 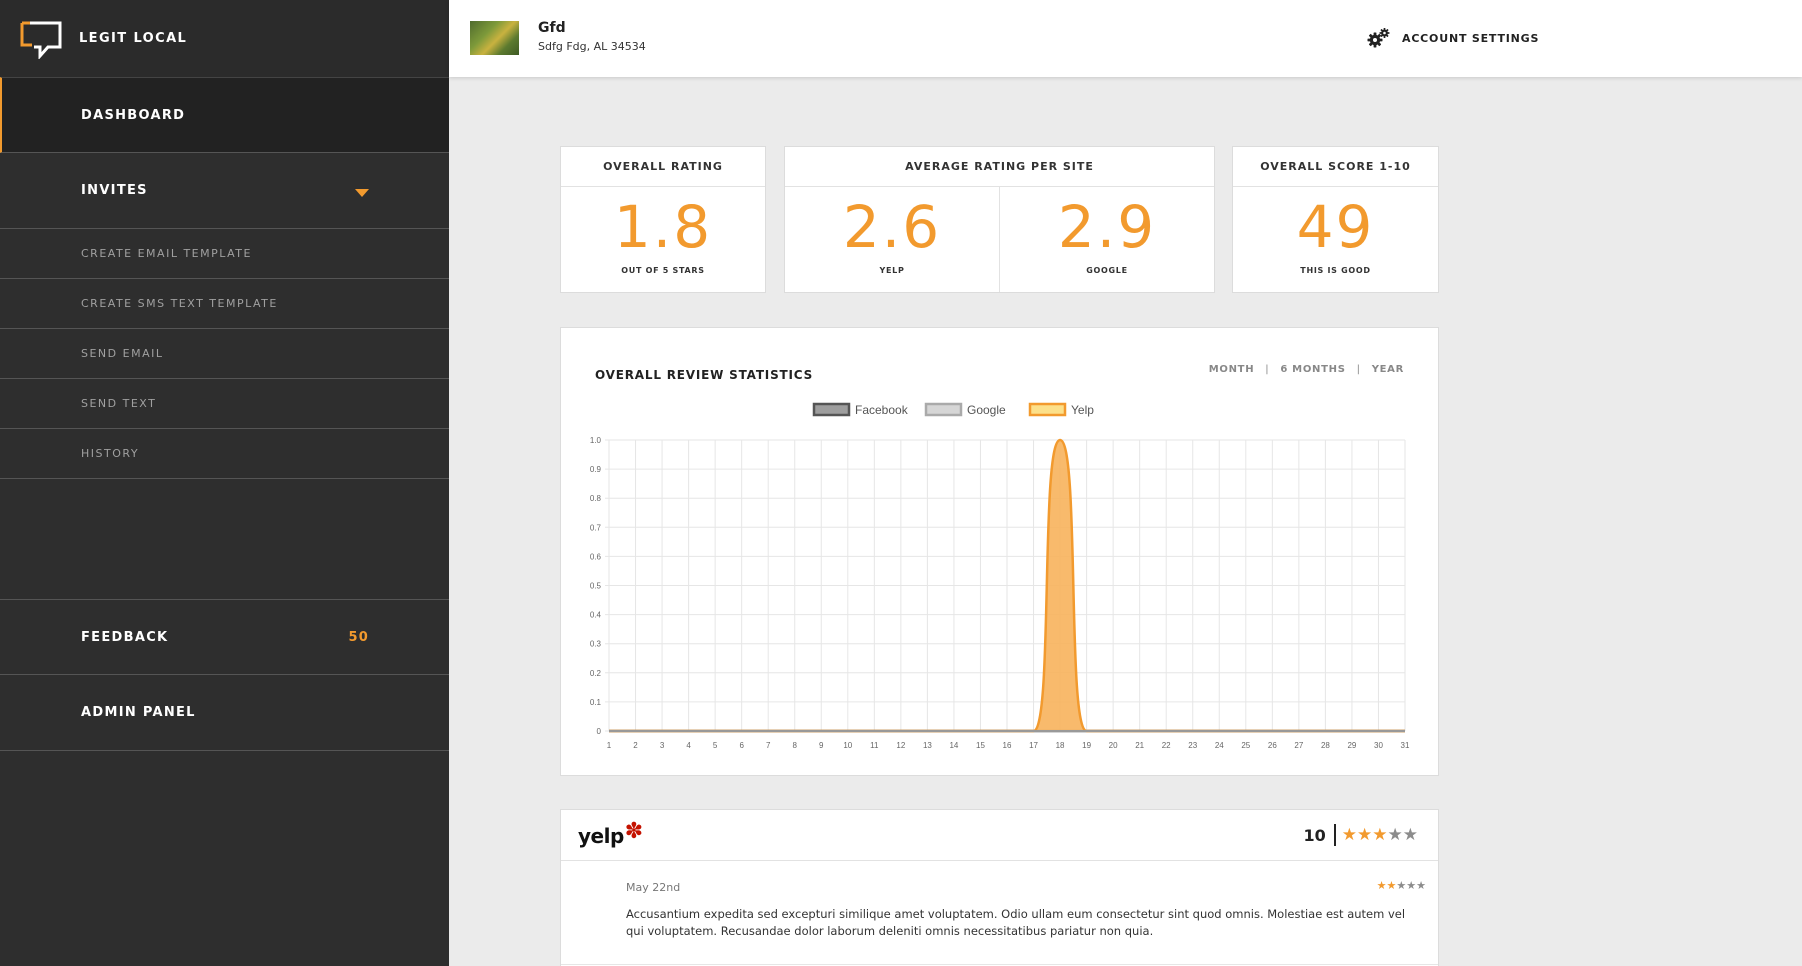 What do you see at coordinates (795, 745) in the screenshot?
I see `x-tick-label: 8` at bounding box center [795, 745].